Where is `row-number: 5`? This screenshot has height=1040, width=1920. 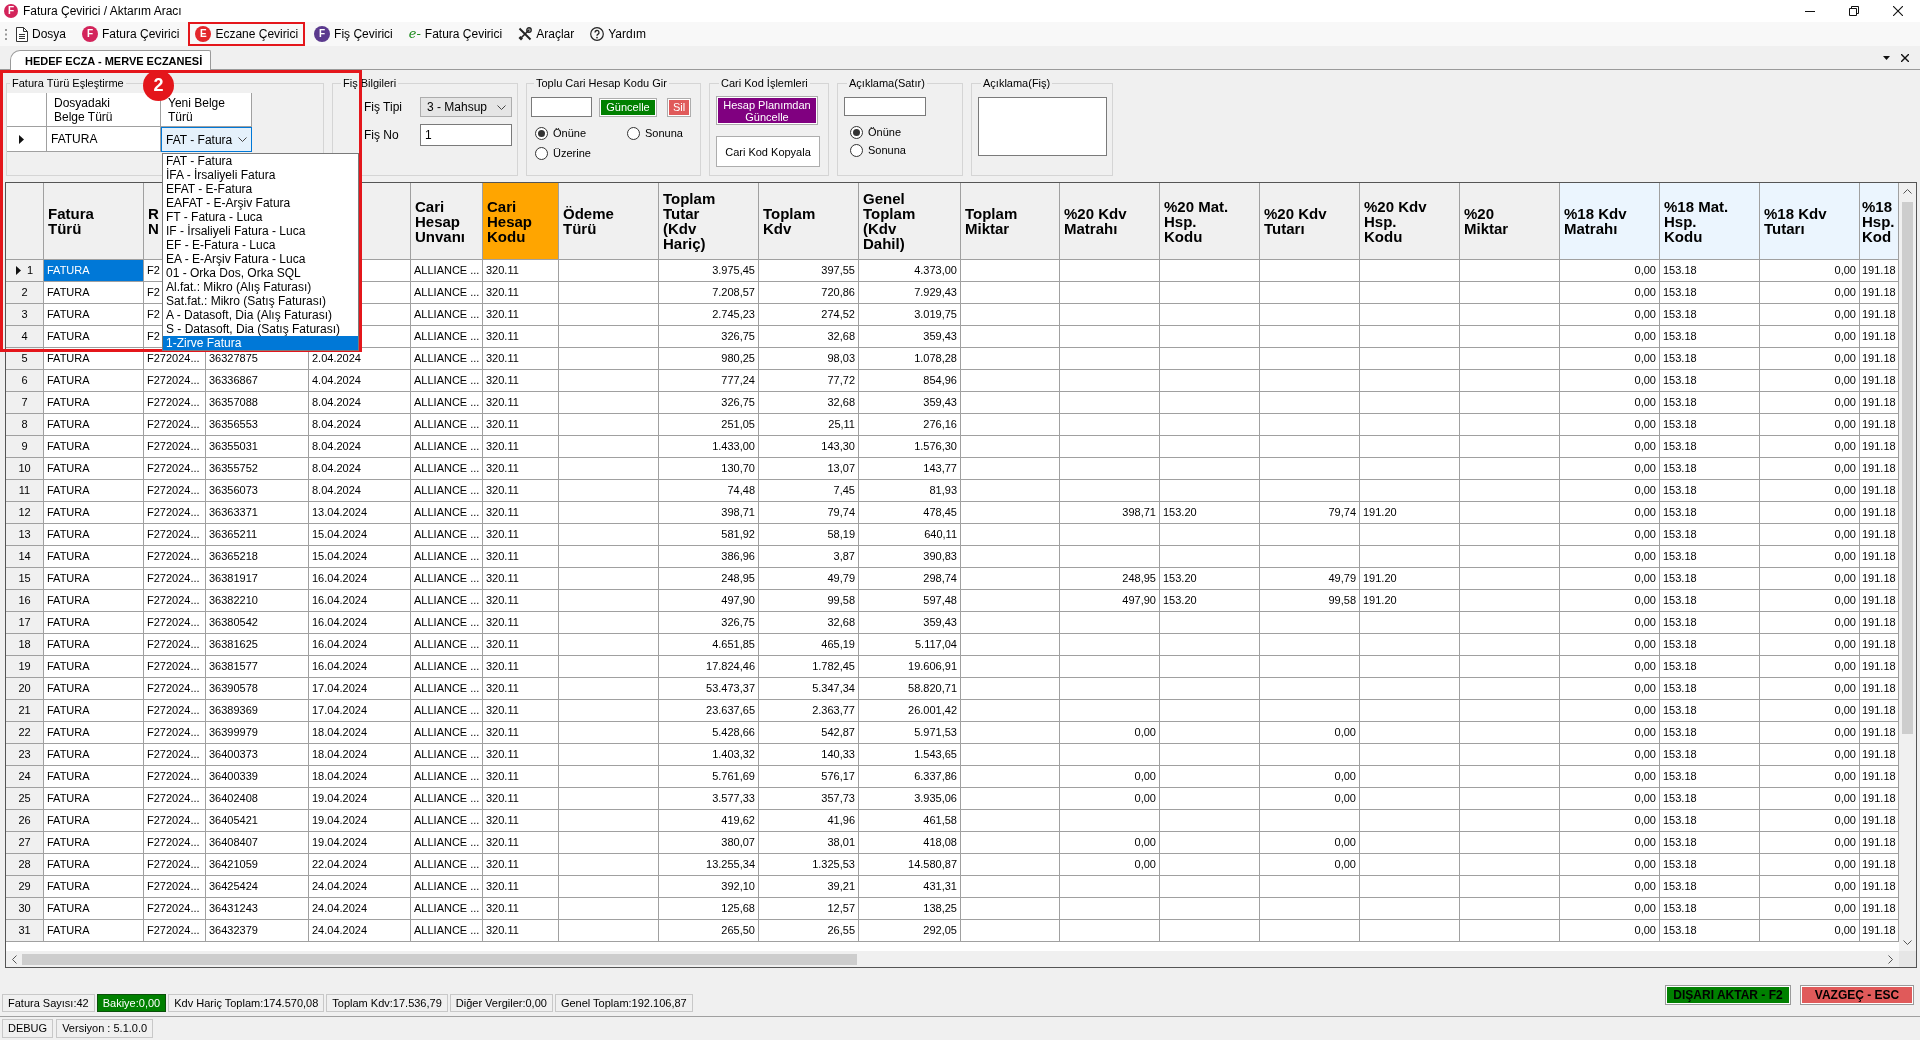 row-number: 5 is located at coordinates (24, 358).